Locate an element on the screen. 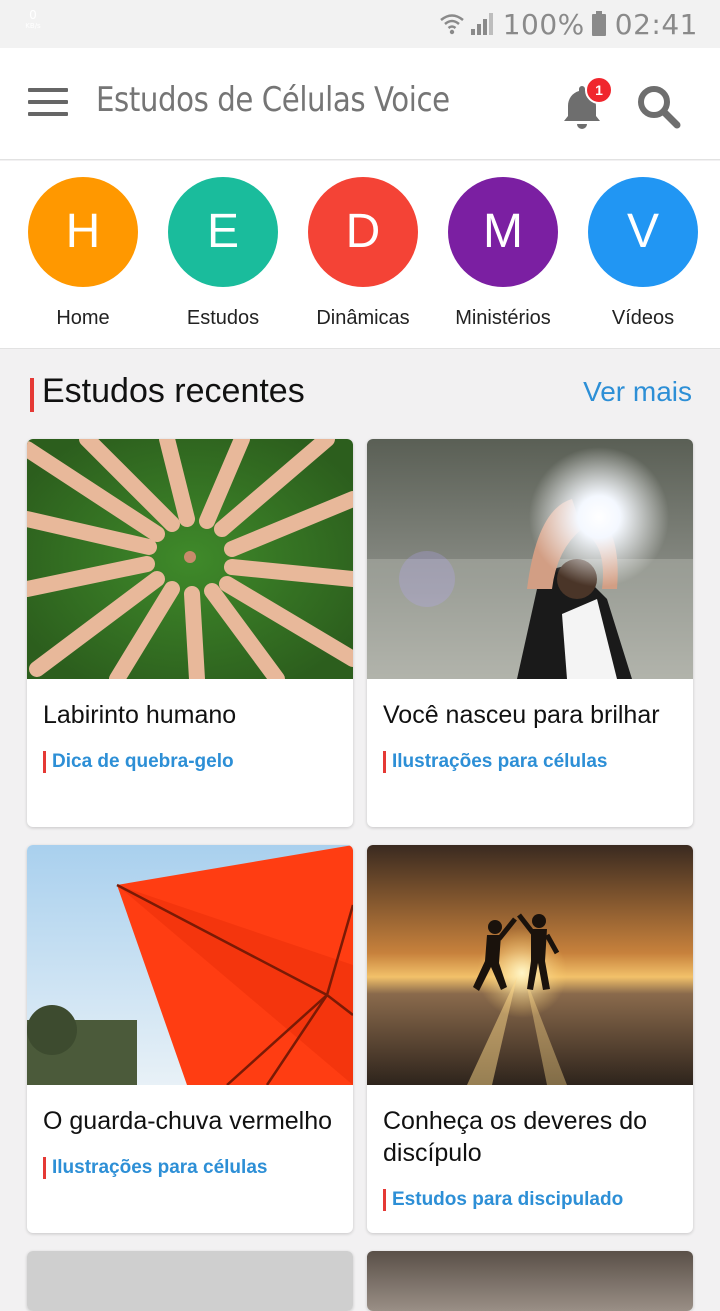 This screenshot has height=1311, width=720. battery-icon is located at coordinates (599, 24).